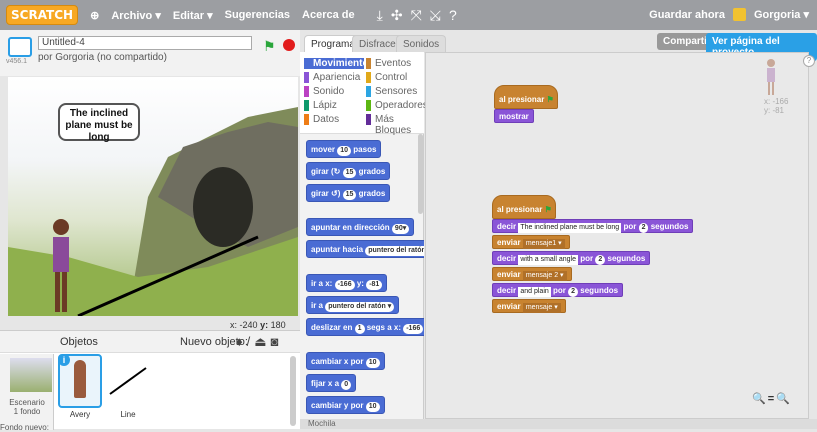 The image size is (817, 432). I want to click on category-pen: Lápiz, so click(320, 105).